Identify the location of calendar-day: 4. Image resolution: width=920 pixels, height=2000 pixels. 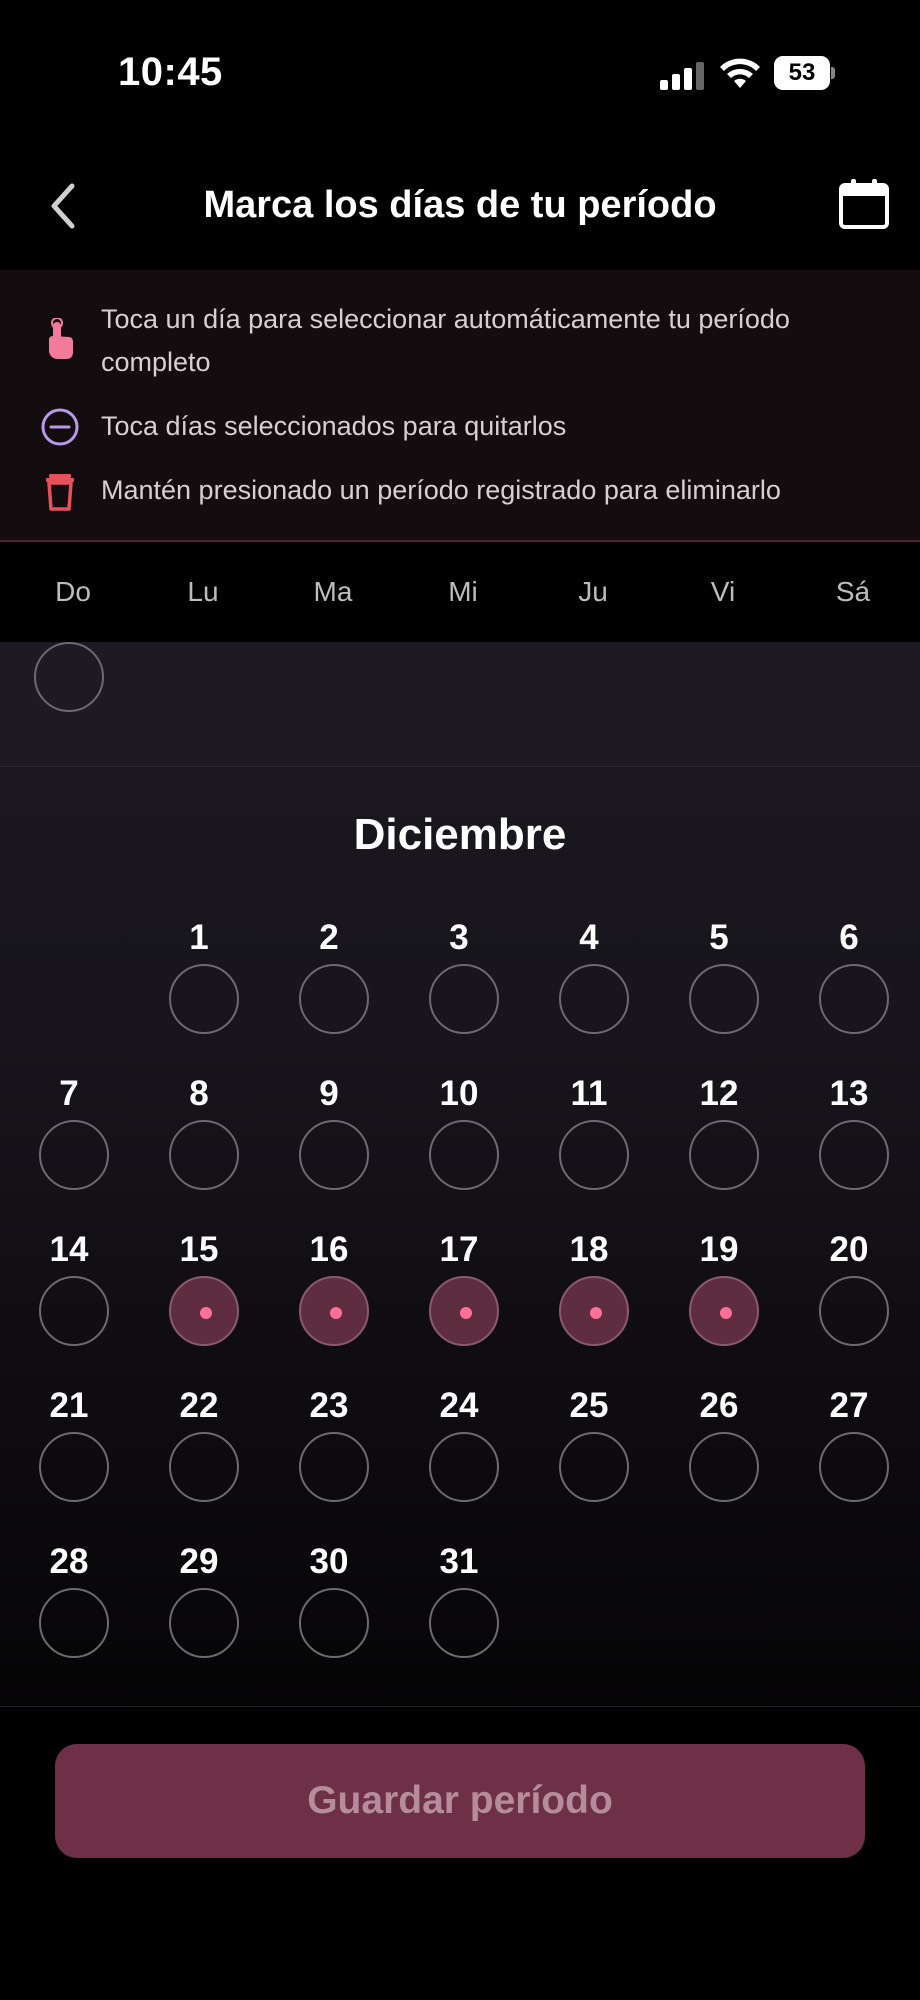
(589, 993).